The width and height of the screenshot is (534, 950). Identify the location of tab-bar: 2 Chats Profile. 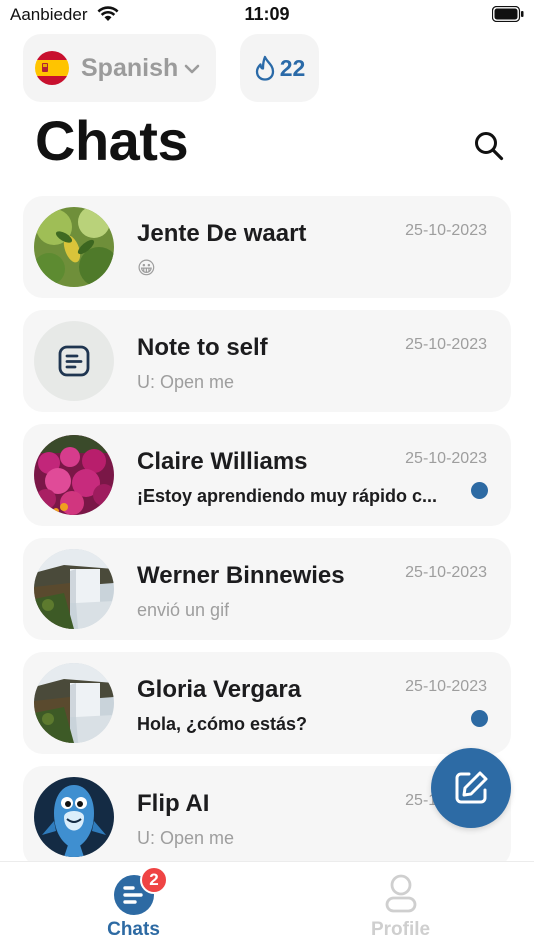
(267, 905).